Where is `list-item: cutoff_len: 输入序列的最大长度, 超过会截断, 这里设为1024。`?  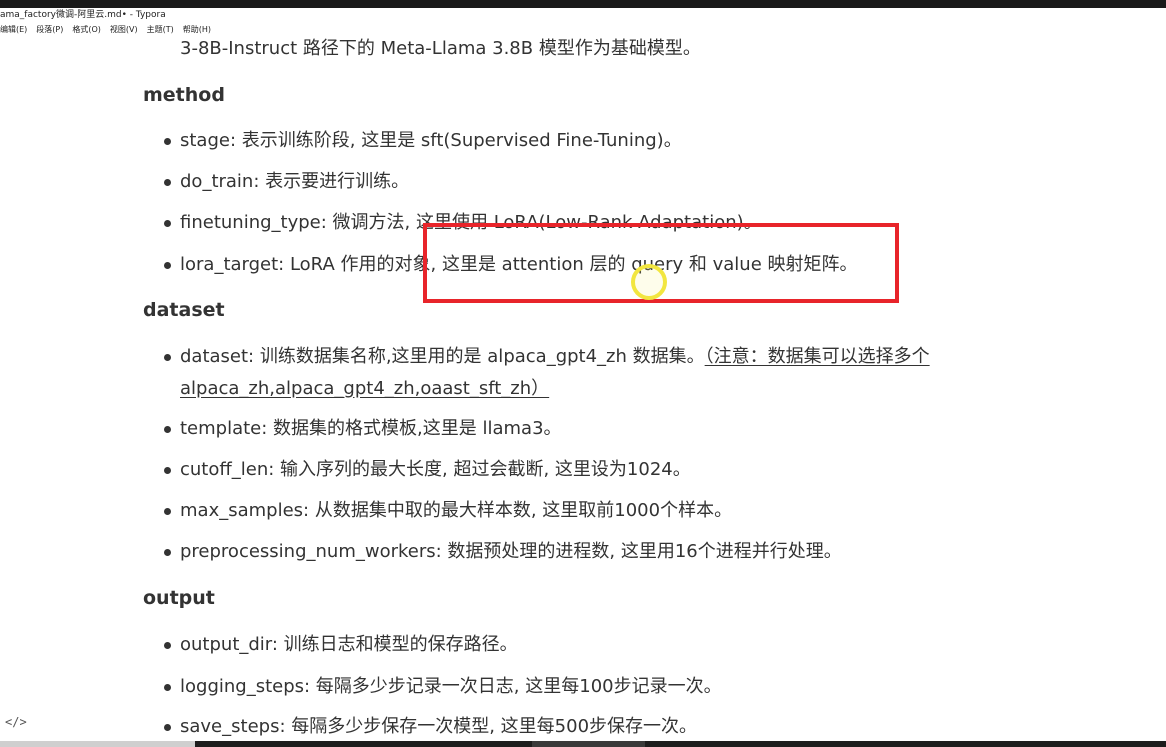 list-item: cutoff_len: 输入序列的最大长度, 超过会截断, 这里设为1024。 is located at coordinates (427, 469).